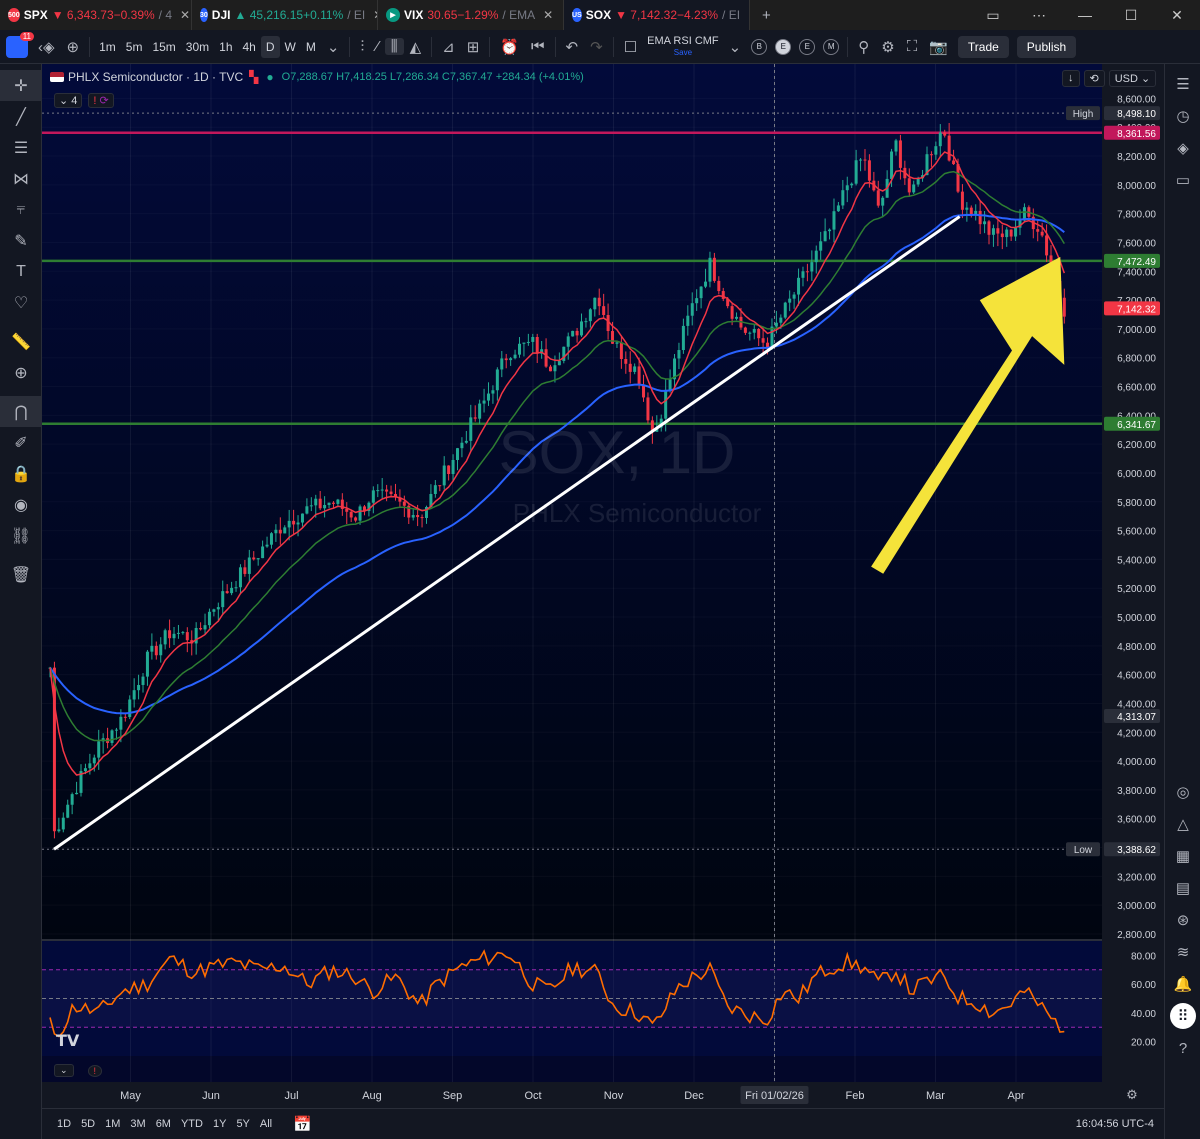  What do you see at coordinates (112, 1124) in the screenshot?
I see `range-1m: 1M` at bounding box center [112, 1124].